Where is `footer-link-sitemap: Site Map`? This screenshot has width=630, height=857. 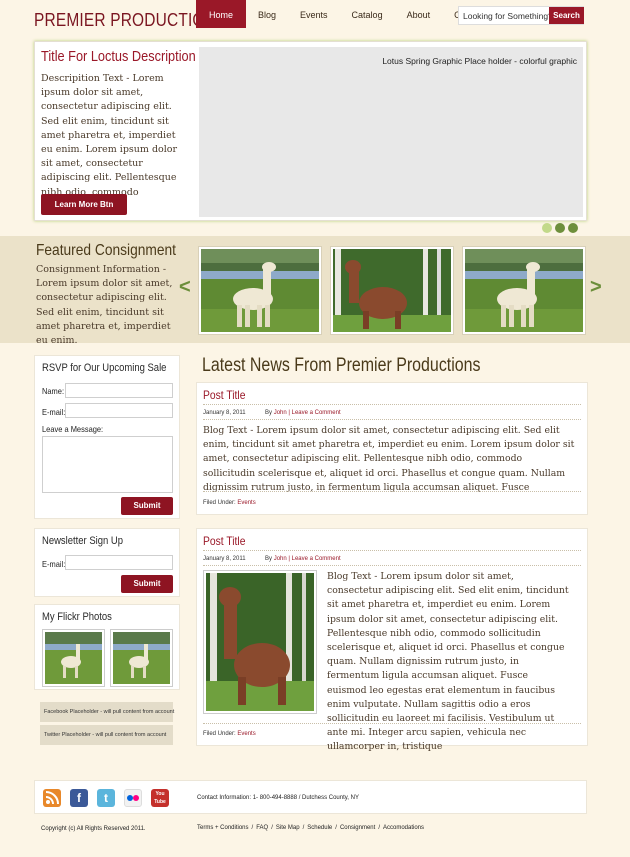 footer-link-sitemap: Site Map is located at coordinates (288, 828).